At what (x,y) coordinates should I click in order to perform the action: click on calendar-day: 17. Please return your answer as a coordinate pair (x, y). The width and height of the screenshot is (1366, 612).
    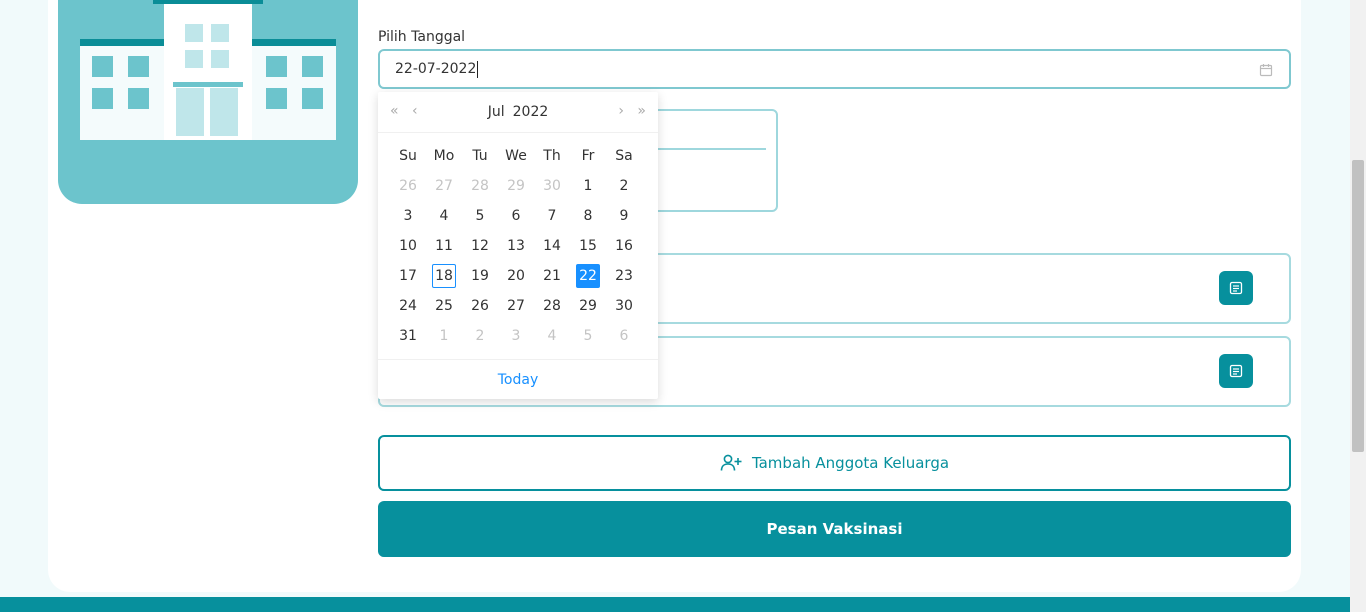
    Looking at the image, I should click on (408, 276).